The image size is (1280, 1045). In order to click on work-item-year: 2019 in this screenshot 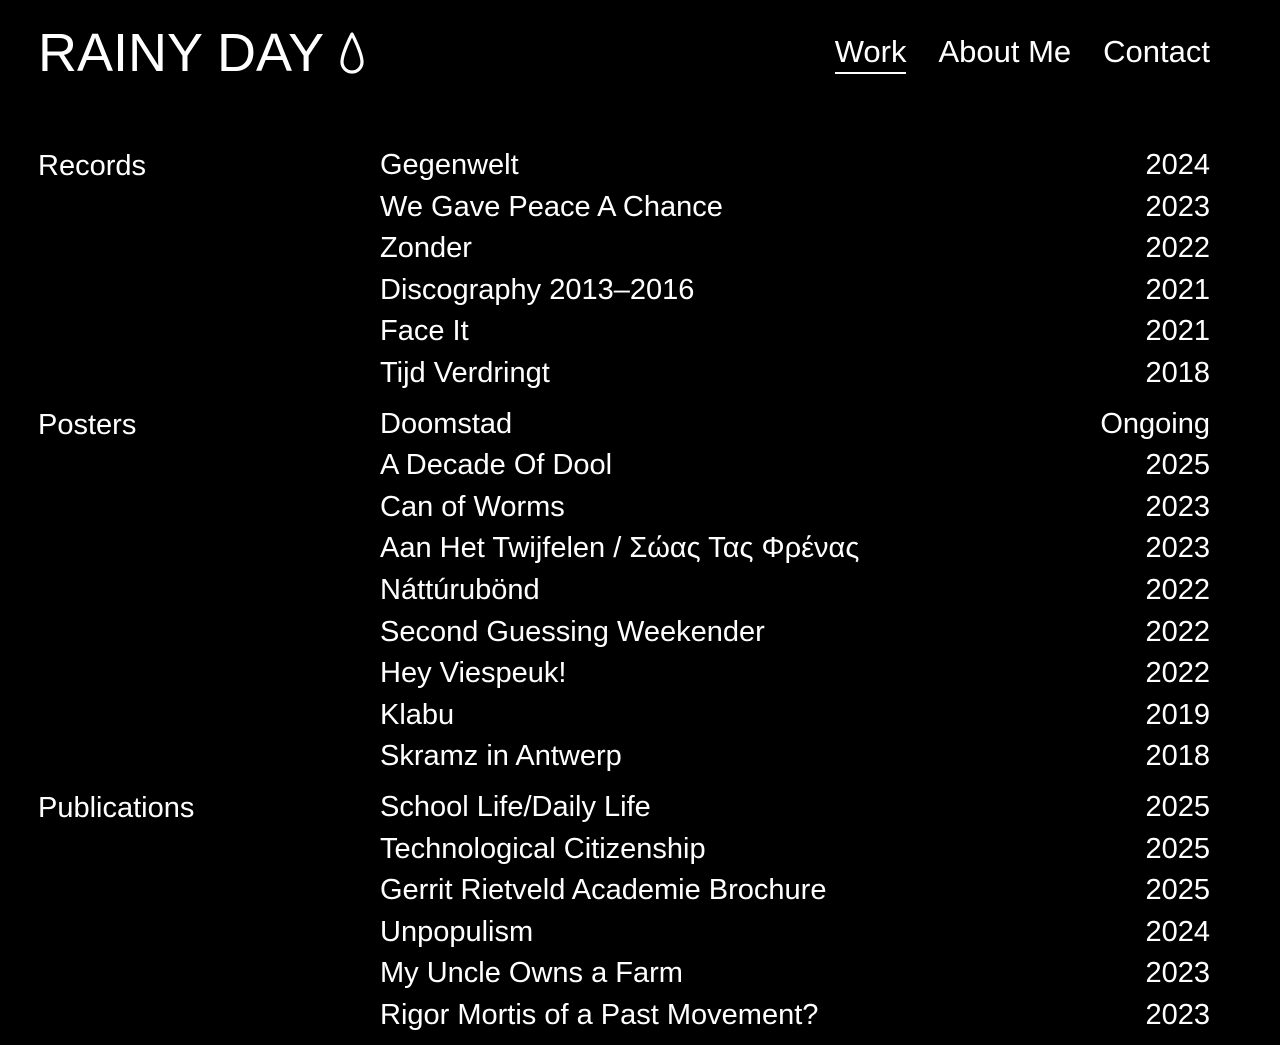, I will do `click(1177, 714)`.